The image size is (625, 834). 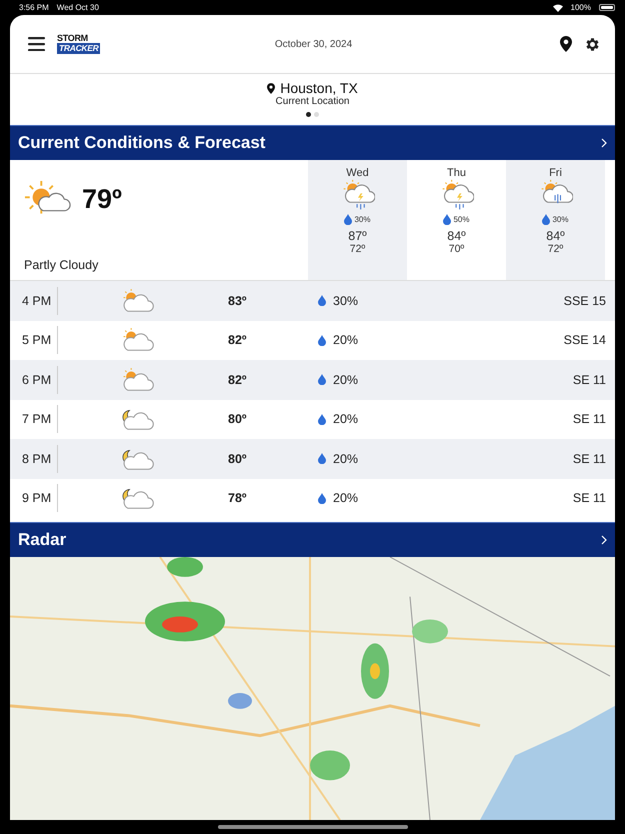 I want to click on hour-label: 9 PM, so click(x=34, y=498).